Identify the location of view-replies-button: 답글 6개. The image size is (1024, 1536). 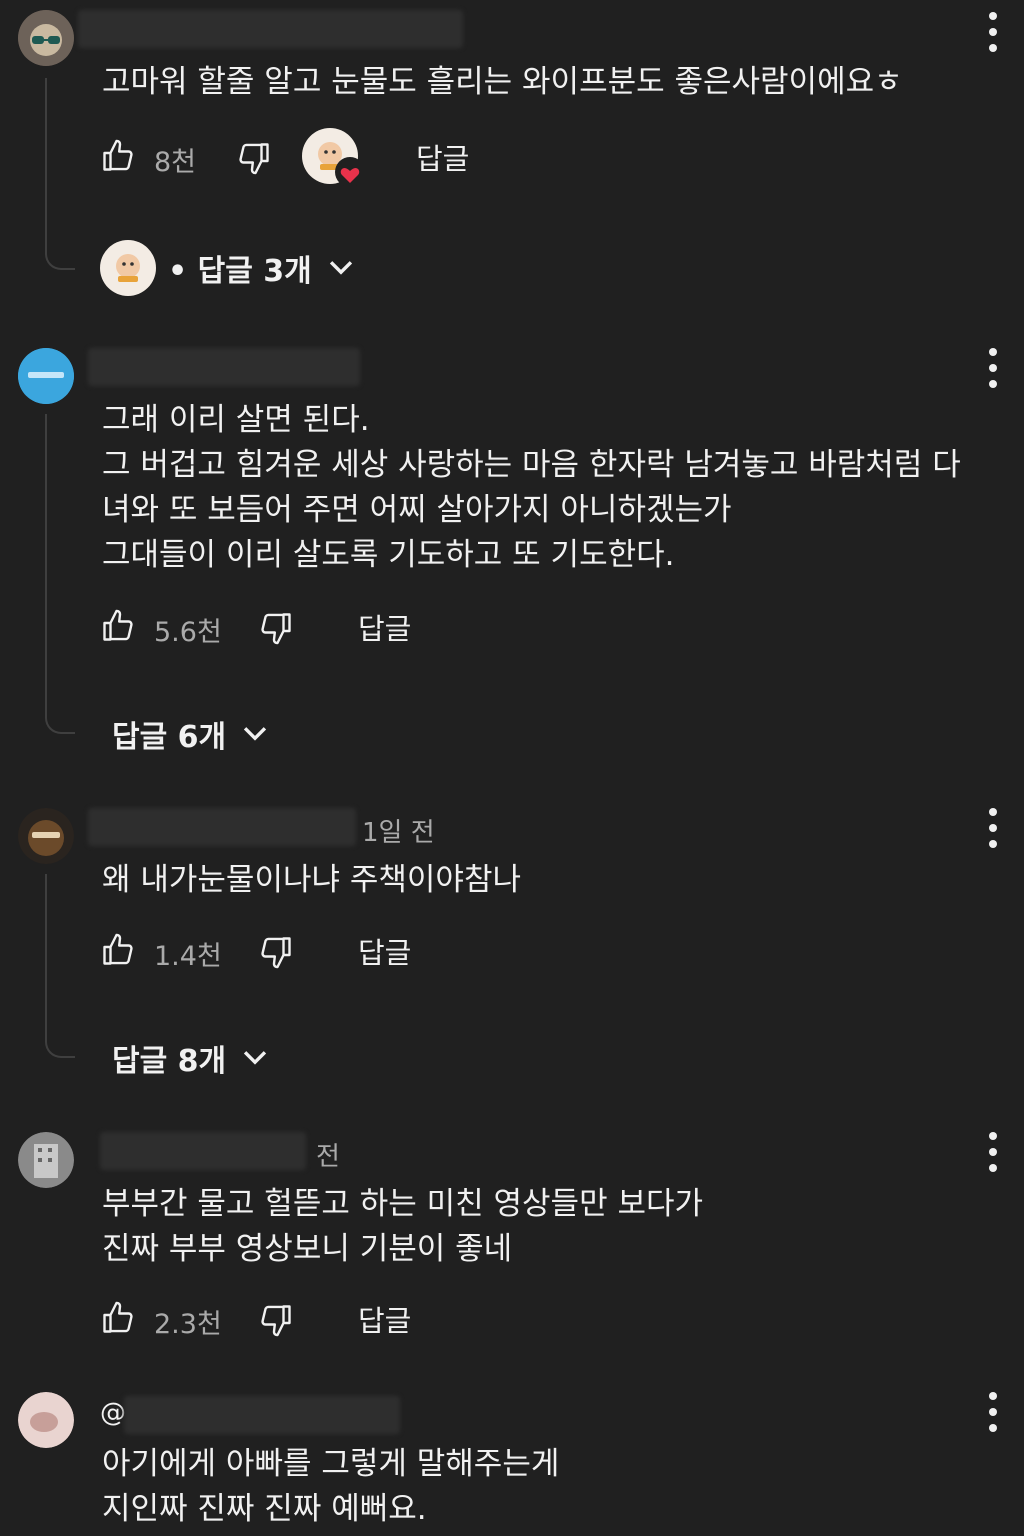
(192, 734).